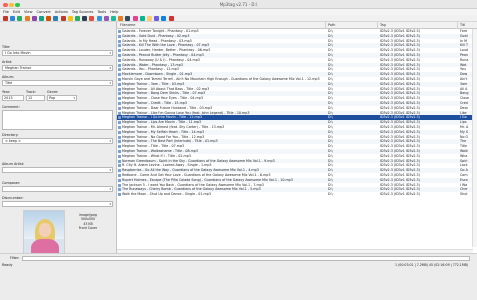 Image resolution: width=477 pixels, height=300 pixels. I want to click on directory-field: < keep > ▾, so click(57, 141).